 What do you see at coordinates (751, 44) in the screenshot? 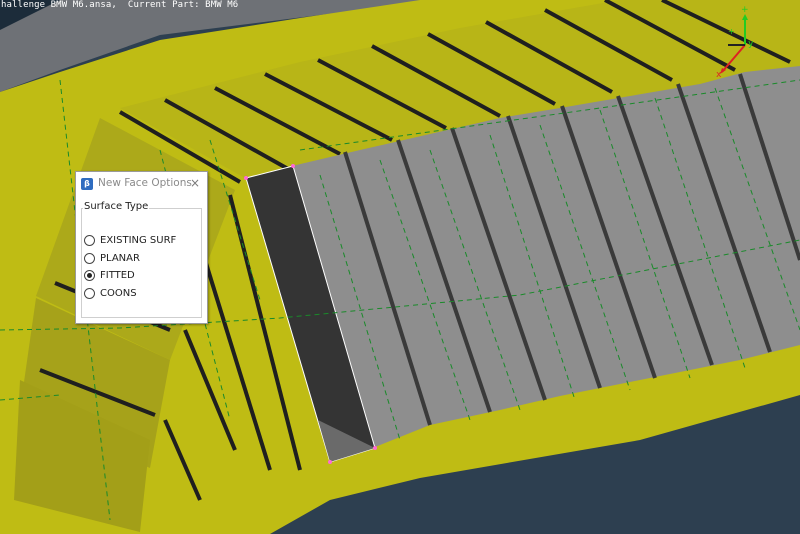
I see `y-axis-label: y` at bounding box center [751, 44].